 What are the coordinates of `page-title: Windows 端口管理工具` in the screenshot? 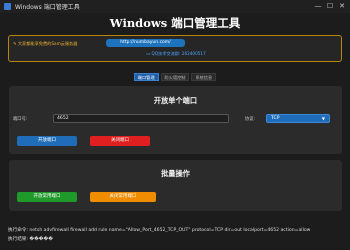 It's located at (175, 23).